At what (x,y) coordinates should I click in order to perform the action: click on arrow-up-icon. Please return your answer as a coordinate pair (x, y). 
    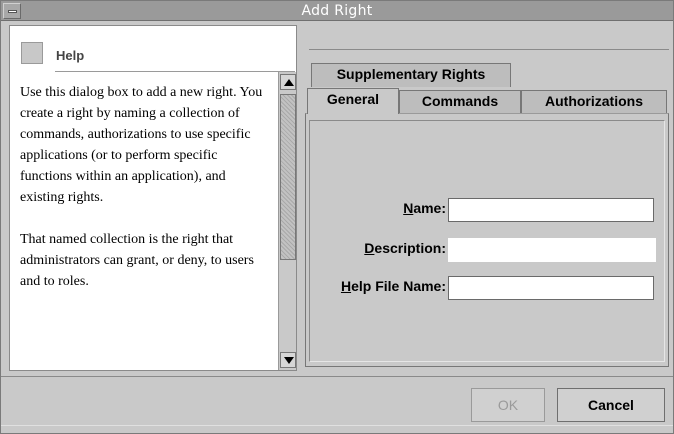
    Looking at the image, I should click on (289, 82).